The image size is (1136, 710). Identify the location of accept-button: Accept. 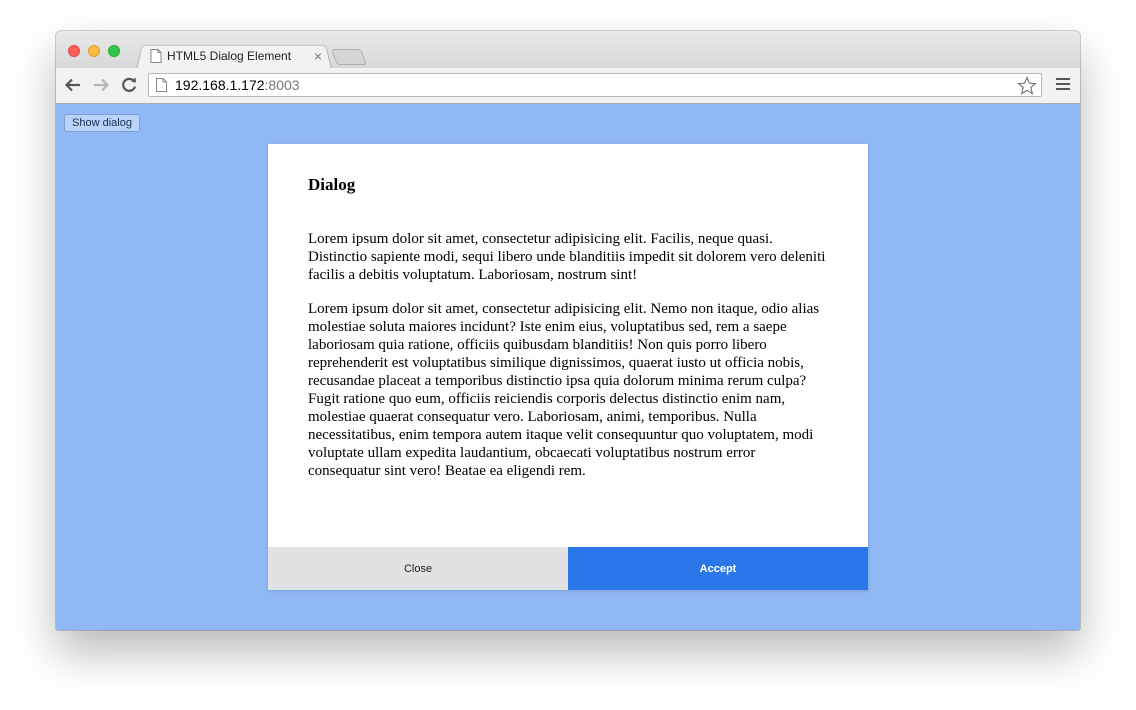
(718, 568).